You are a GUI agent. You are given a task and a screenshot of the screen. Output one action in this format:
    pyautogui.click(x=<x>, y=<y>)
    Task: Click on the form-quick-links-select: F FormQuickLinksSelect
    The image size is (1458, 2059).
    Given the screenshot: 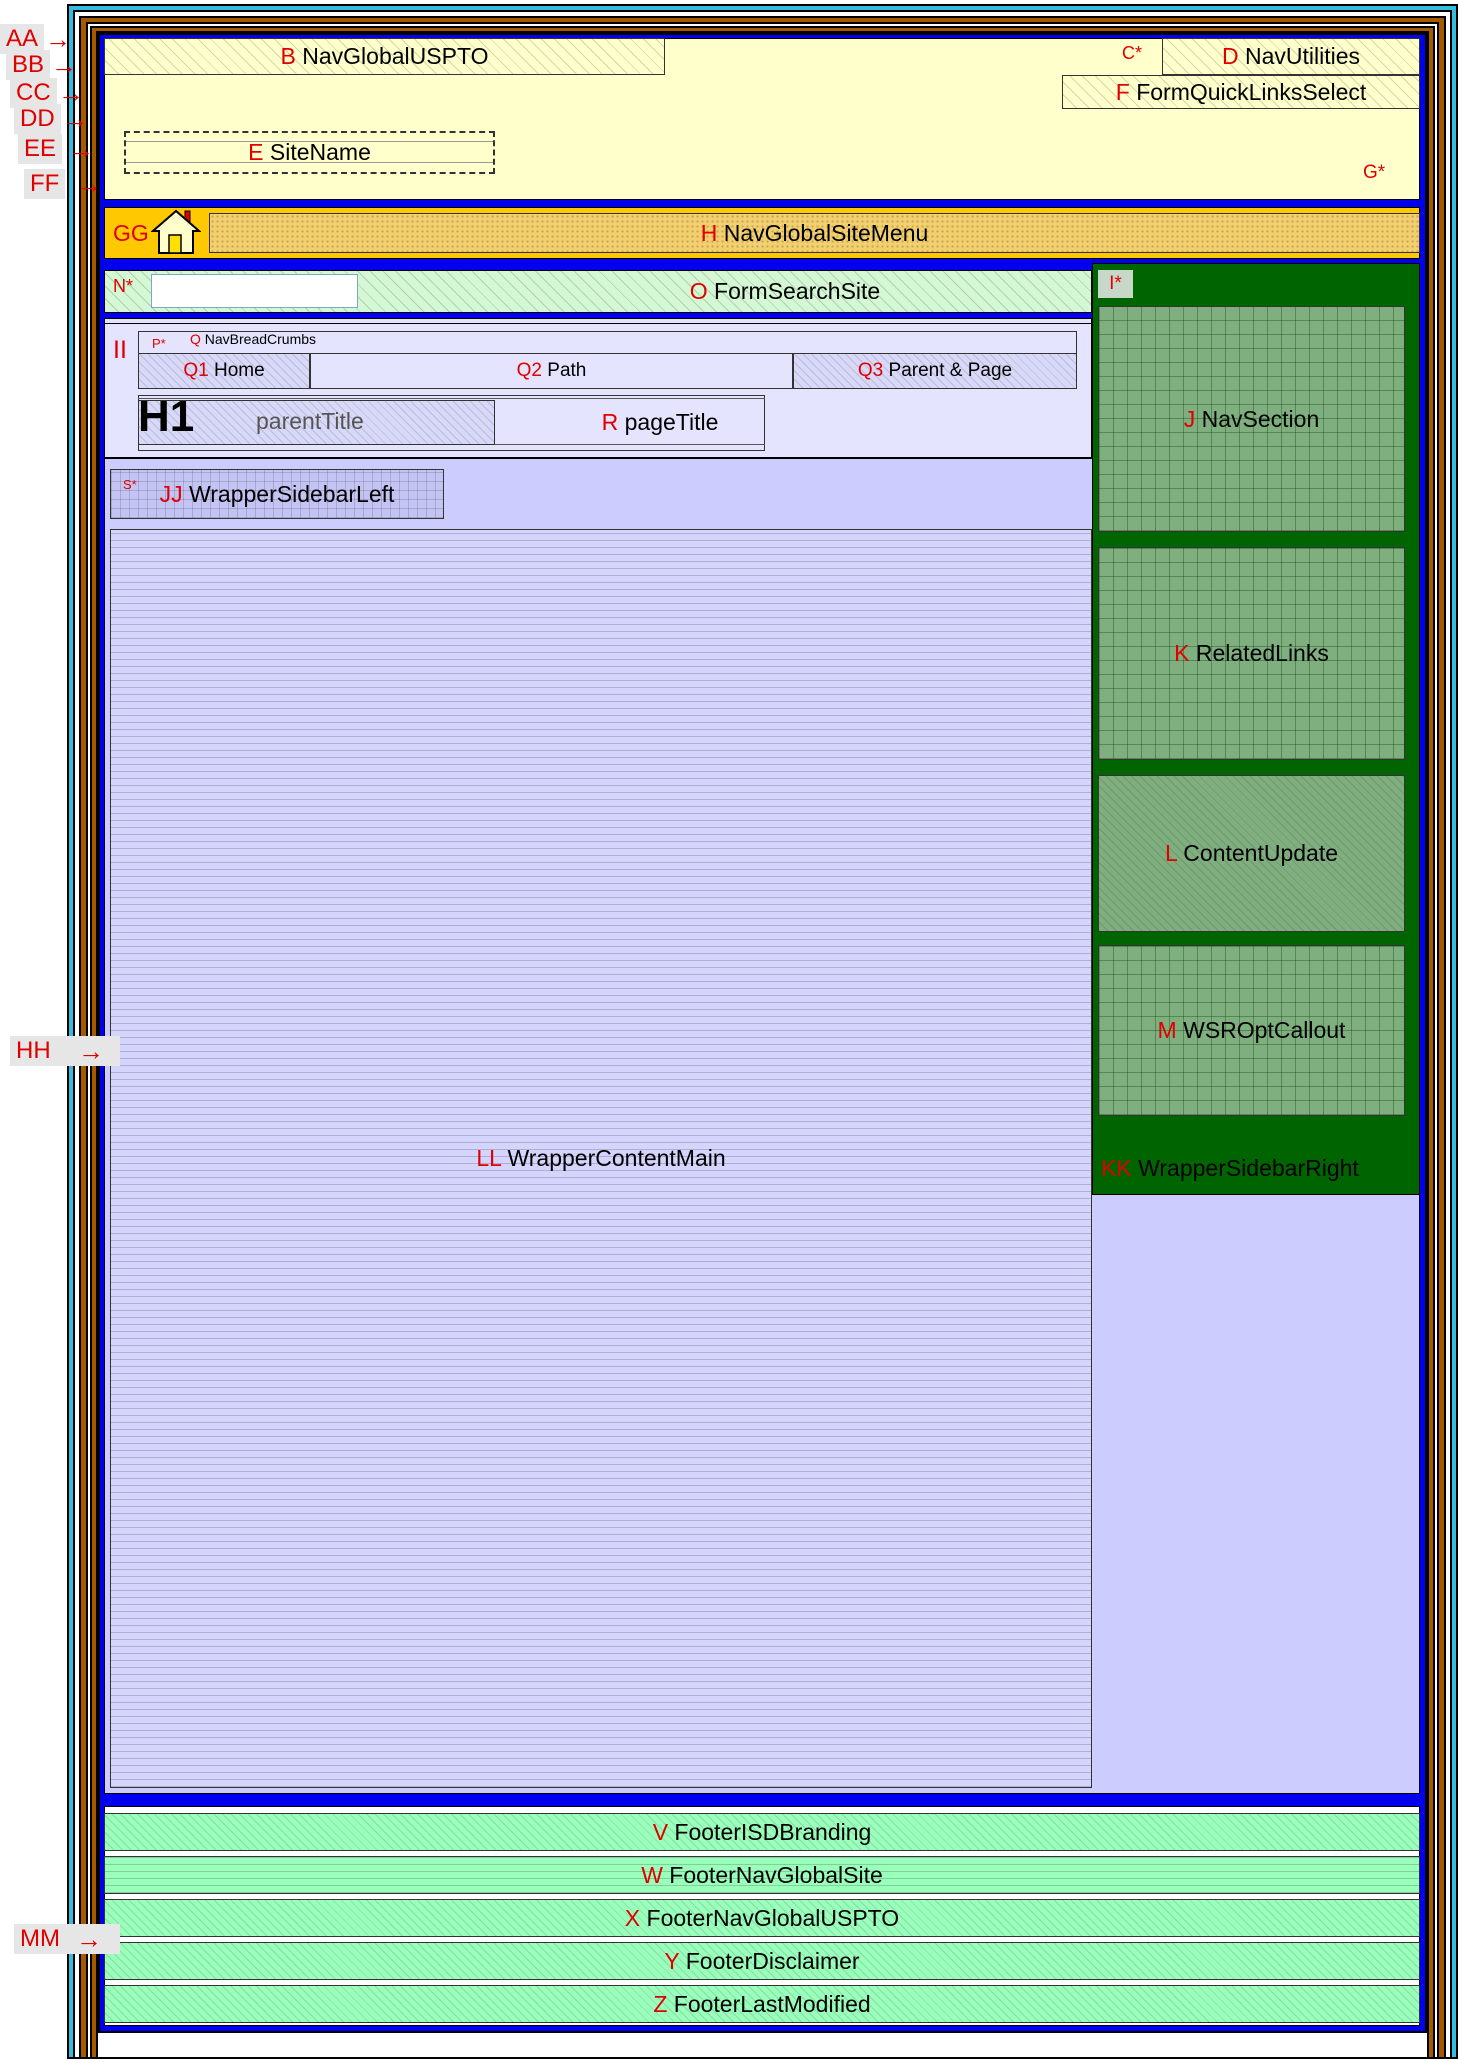 What is the action you would take?
    pyautogui.click(x=1241, y=92)
    